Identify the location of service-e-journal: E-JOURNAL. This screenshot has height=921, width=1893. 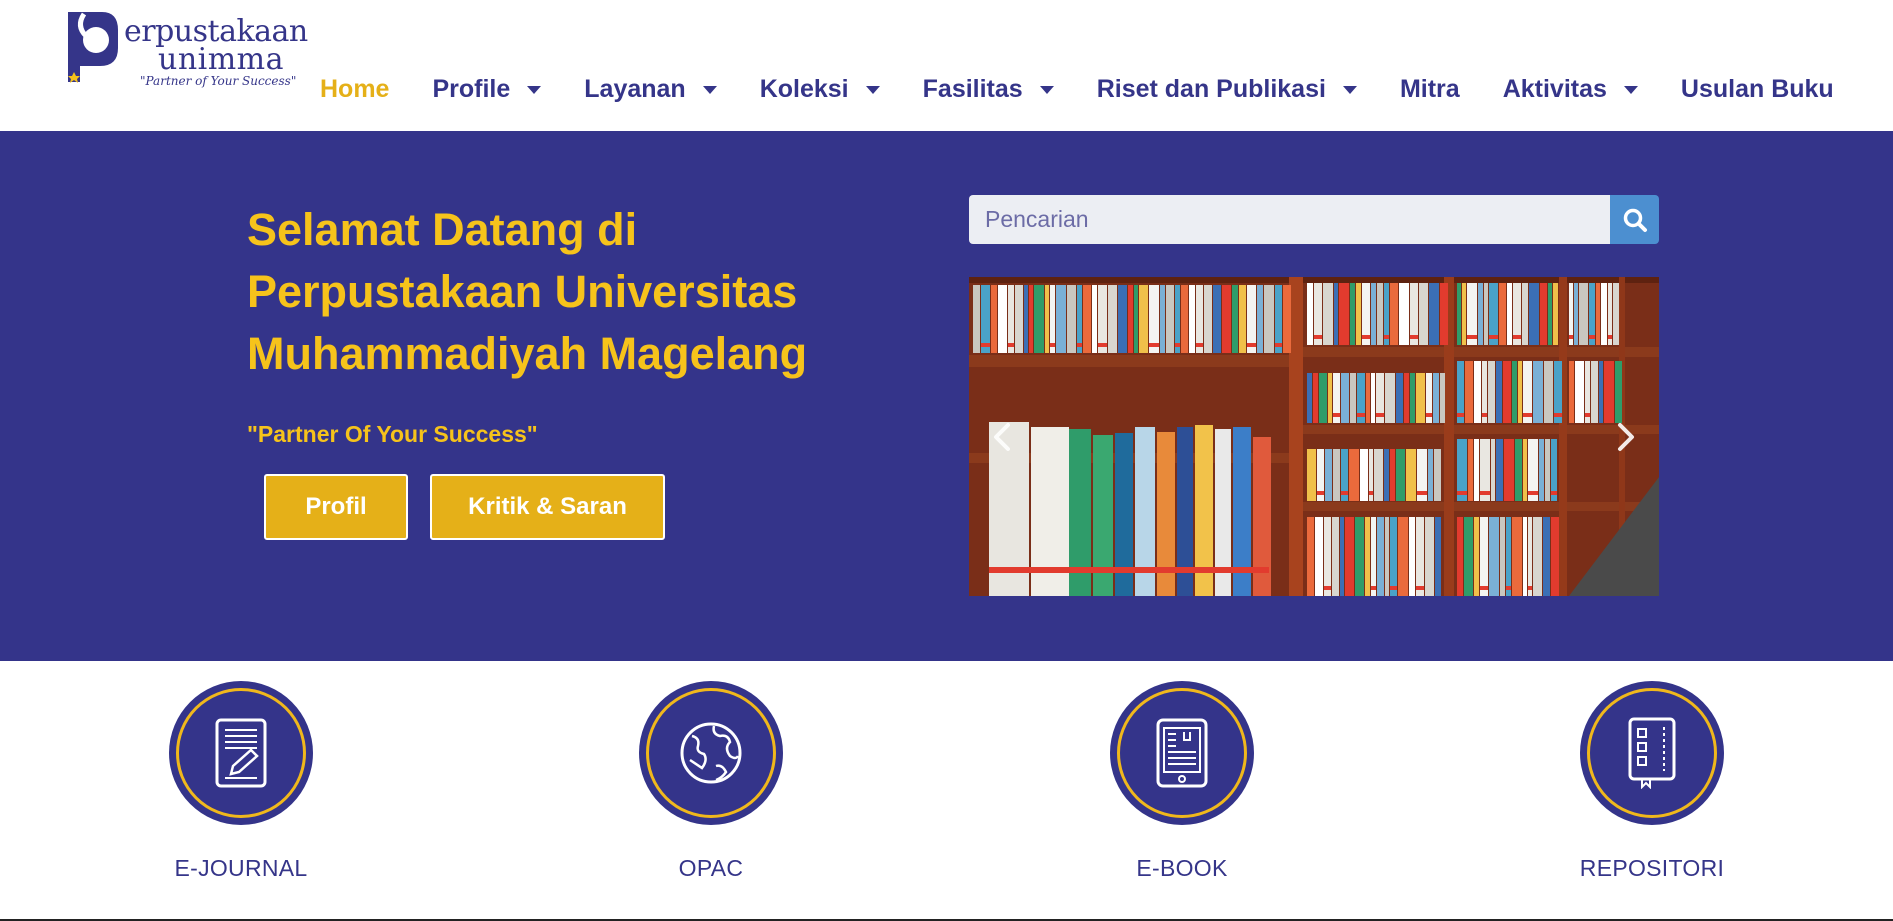
(241, 781).